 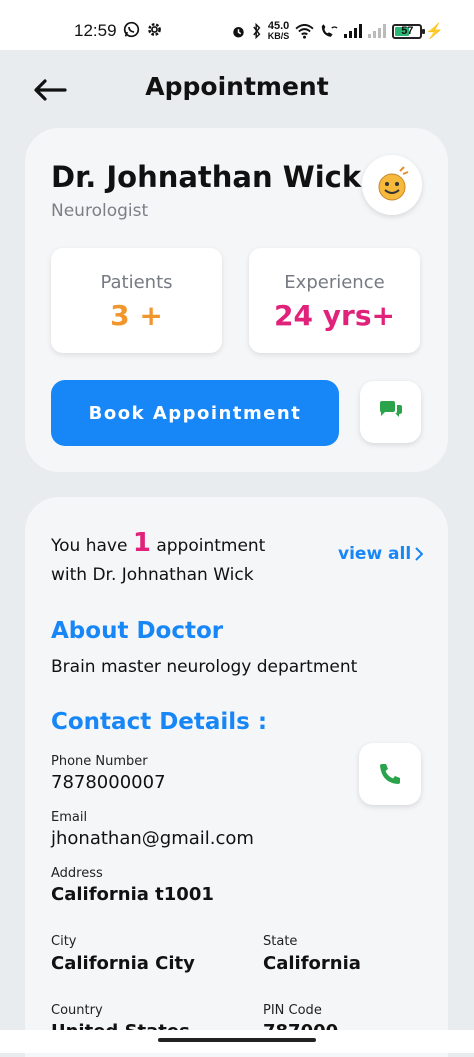 I want to click on about-text: Brain master neurology department, so click(x=204, y=667).